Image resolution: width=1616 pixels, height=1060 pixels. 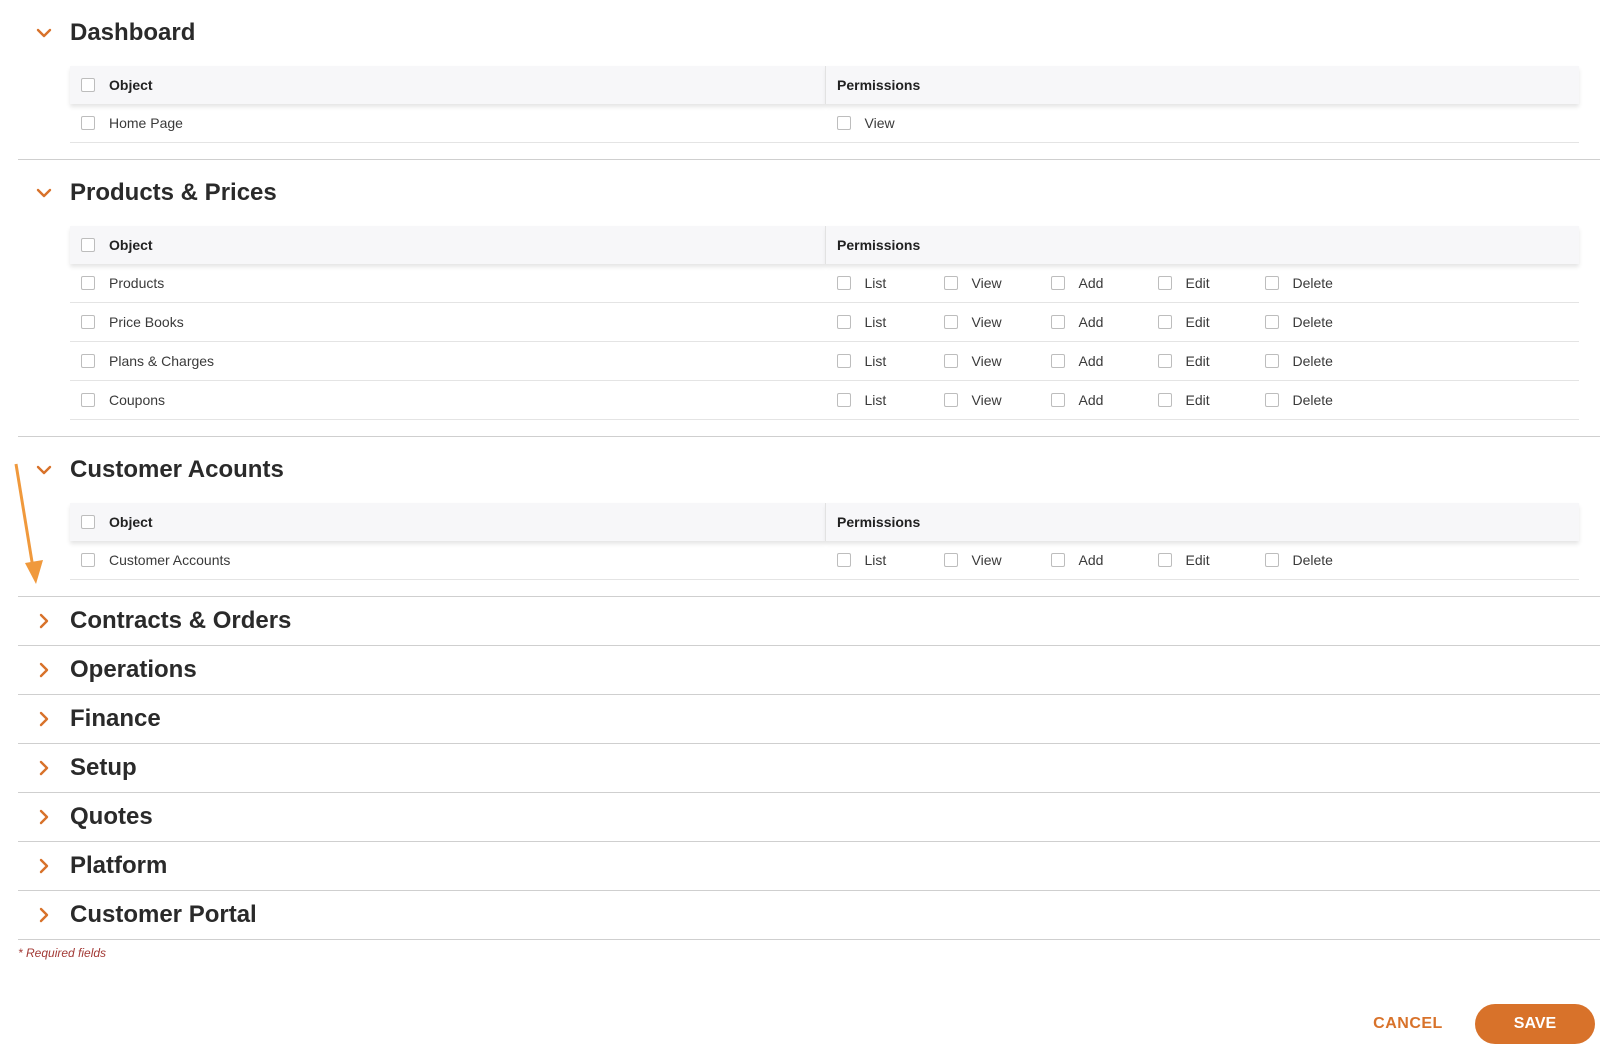 What do you see at coordinates (448, 522) in the screenshot?
I see `object-column-header: Object` at bounding box center [448, 522].